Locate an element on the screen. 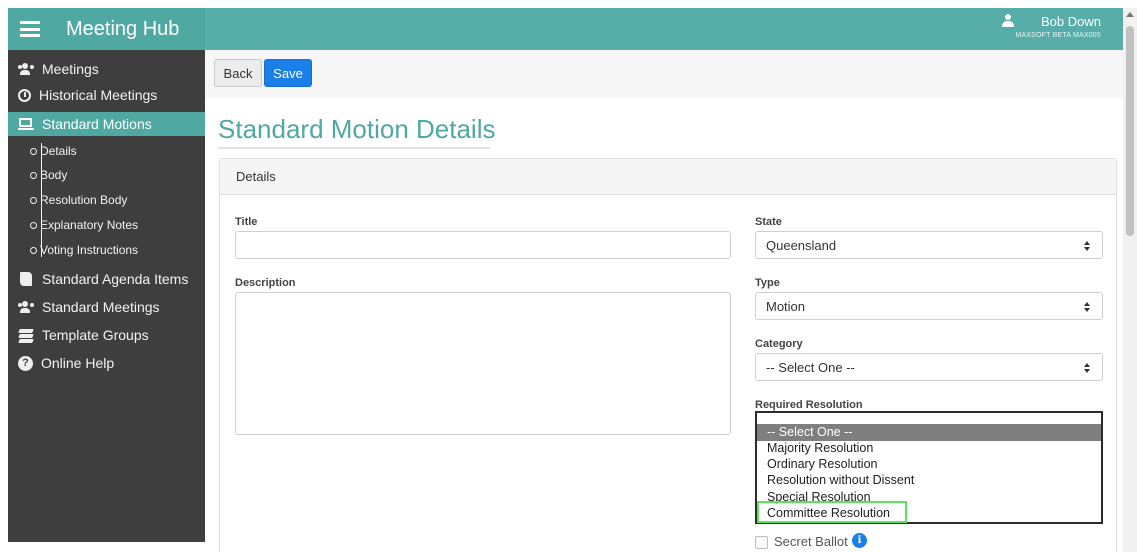 Image resolution: width=1137 pixels, height=552 pixels. state-label: State is located at coordinates (768, 222).